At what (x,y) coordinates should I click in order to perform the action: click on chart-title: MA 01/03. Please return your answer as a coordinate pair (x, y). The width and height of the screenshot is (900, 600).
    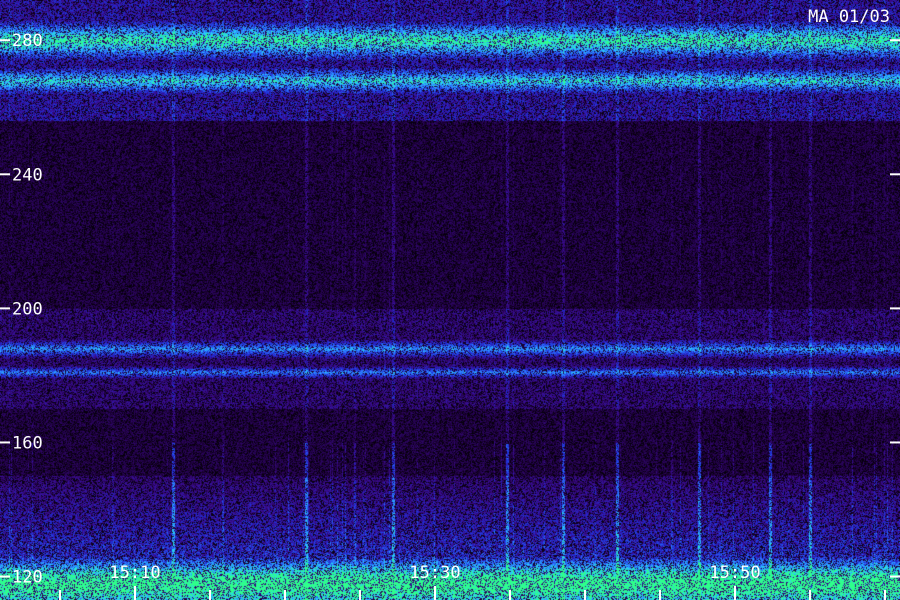
    Looking at the image, I should click on (849, 17).